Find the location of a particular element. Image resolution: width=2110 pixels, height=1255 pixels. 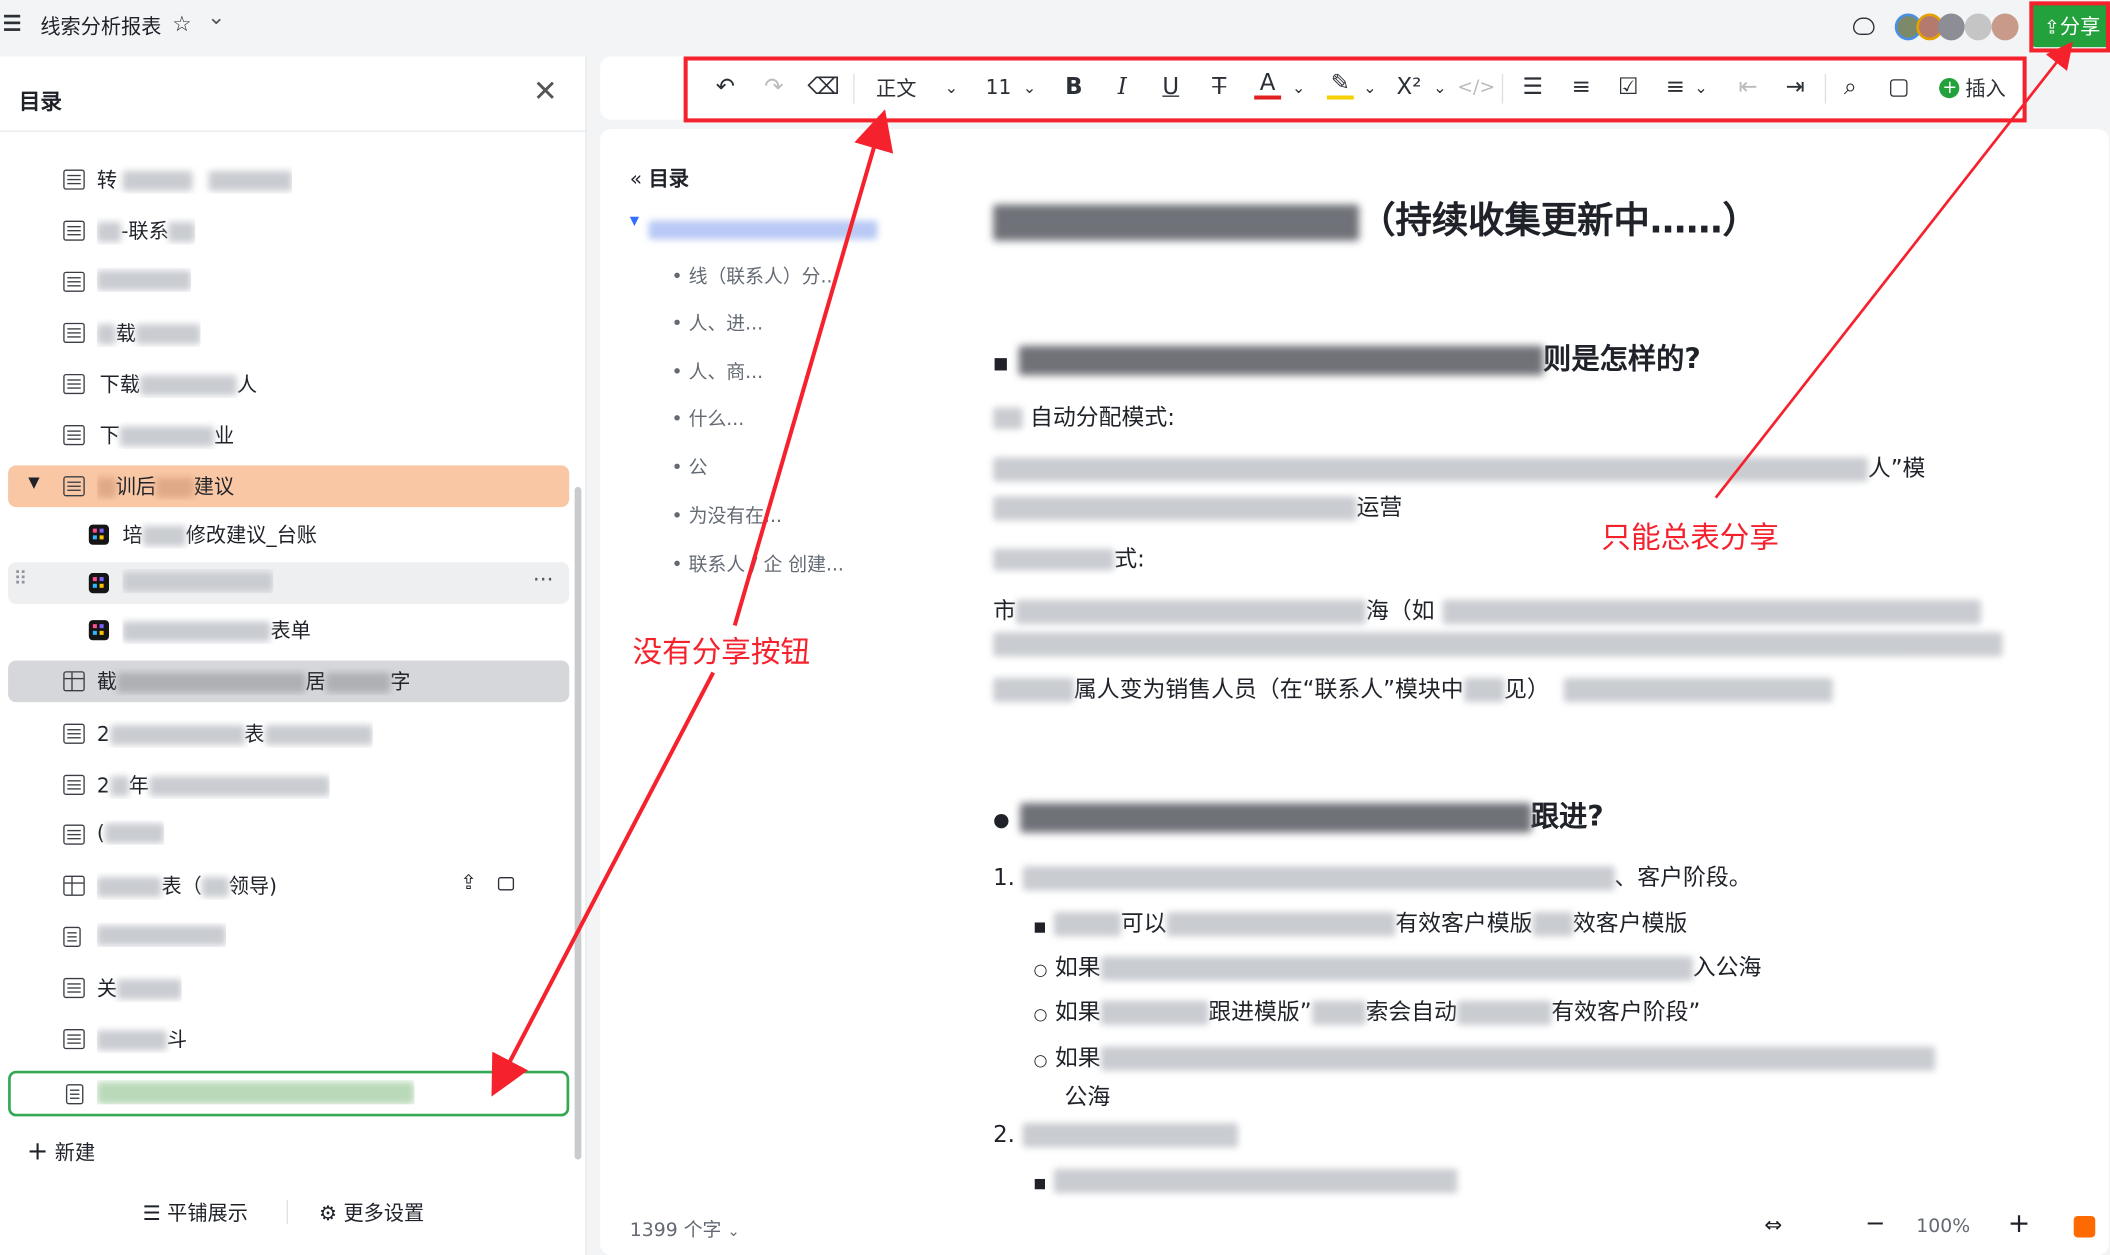

arrow-to-sidebar-item is located at coordinates (603, 884).